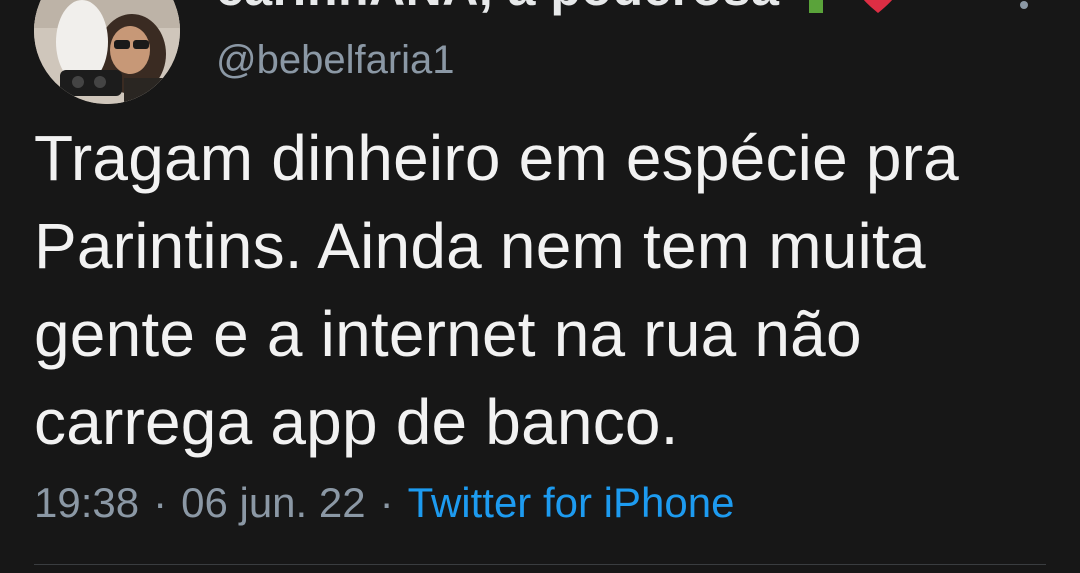 This screenshot has height=573, width=1080. What do you see at coordinates (448, 334) in the screenshot?
I see `tweet-text-line: gente e a internet na rua não` at bounding box center [448, 334].